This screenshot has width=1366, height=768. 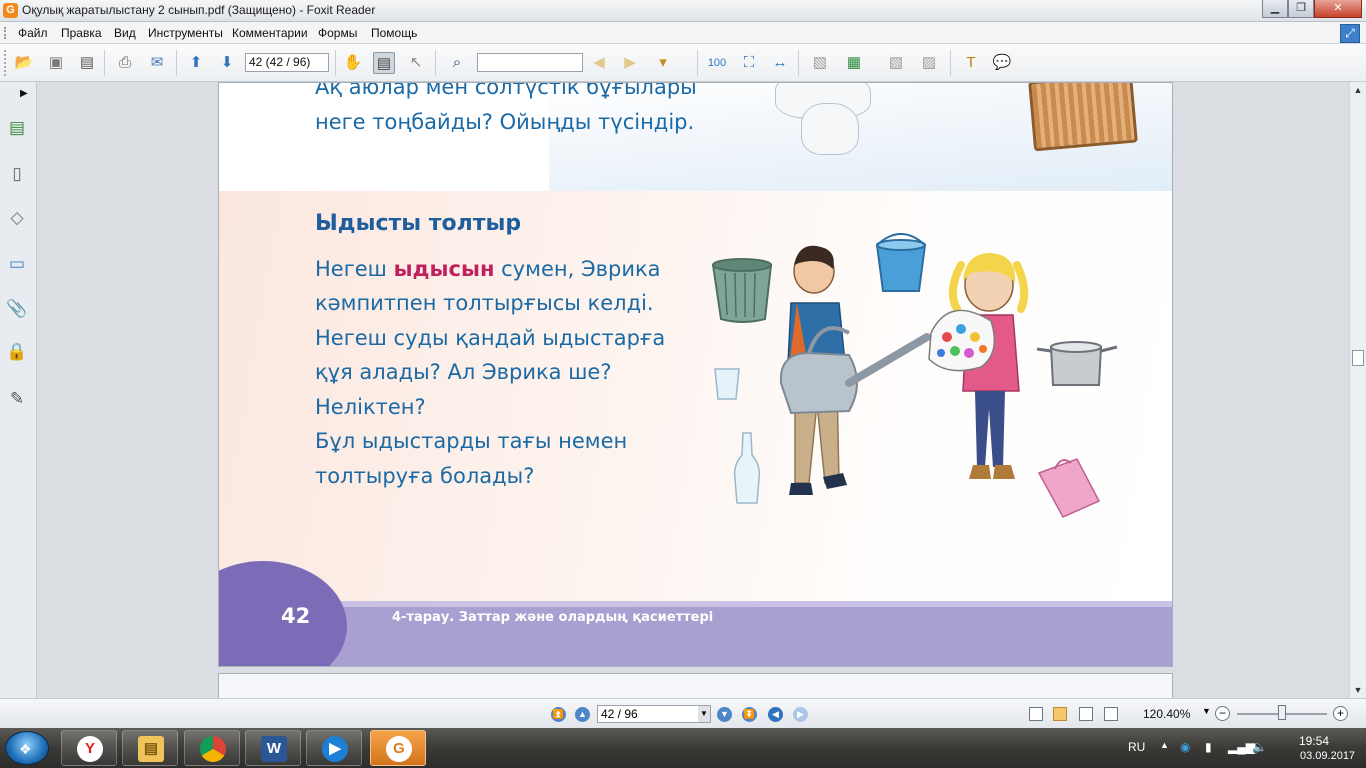 I want to click on page-navigation-field: 42 / 96 ▼, so click(x=654, y=714).